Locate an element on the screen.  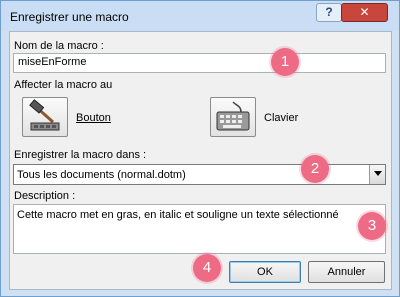
annotation-badge-3: 3 is located at coordinates (372, 226).